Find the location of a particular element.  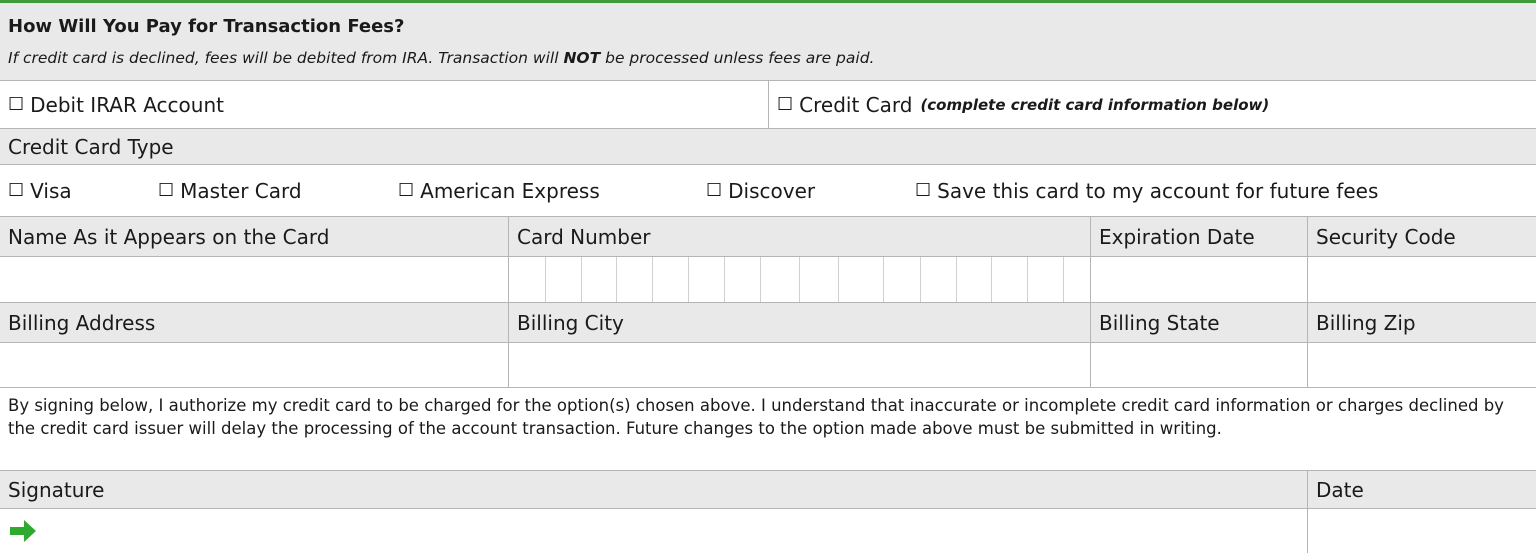

signature-inputs-row is located at coordinates (768, 531).